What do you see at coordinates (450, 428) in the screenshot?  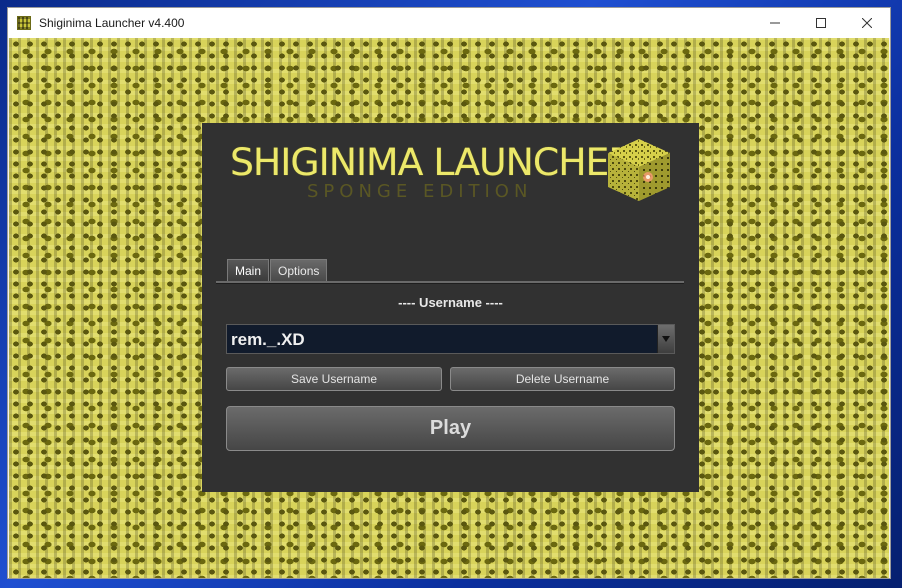 I see `play-button: Play` at bounding box center [450, 428].